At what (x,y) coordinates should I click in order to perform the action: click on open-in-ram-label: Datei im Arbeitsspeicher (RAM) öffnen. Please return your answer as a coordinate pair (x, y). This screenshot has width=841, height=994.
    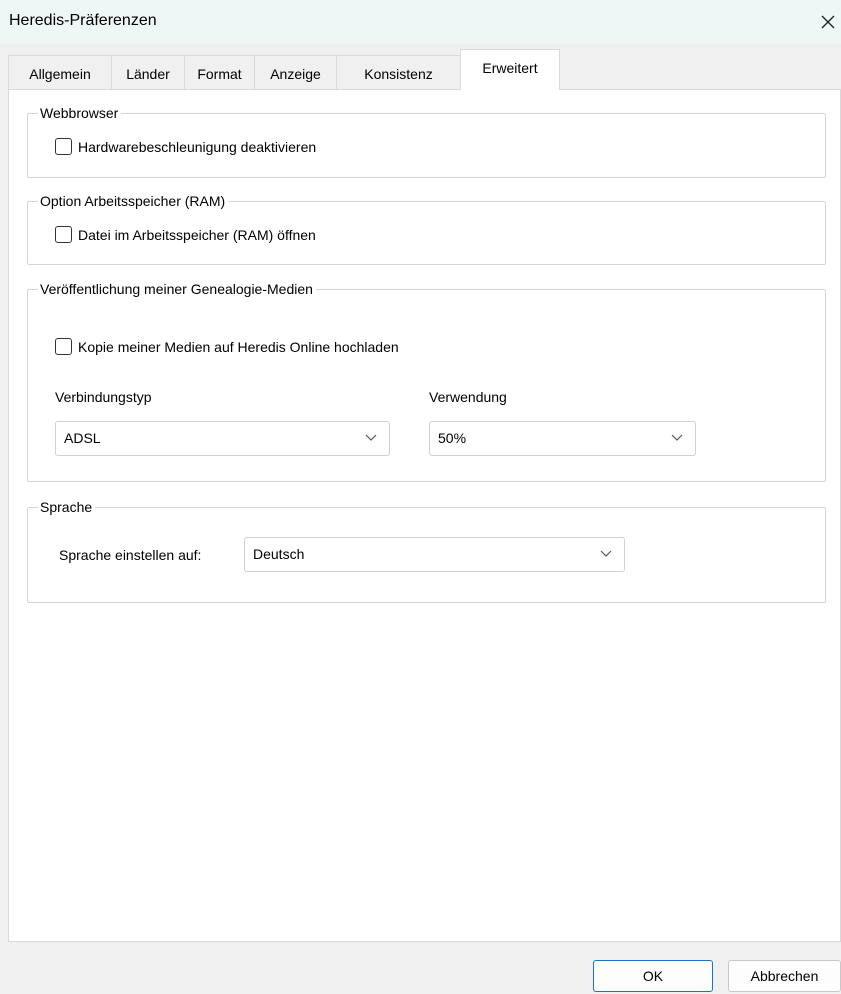
    Looking at the image, I should click on (197, 234).